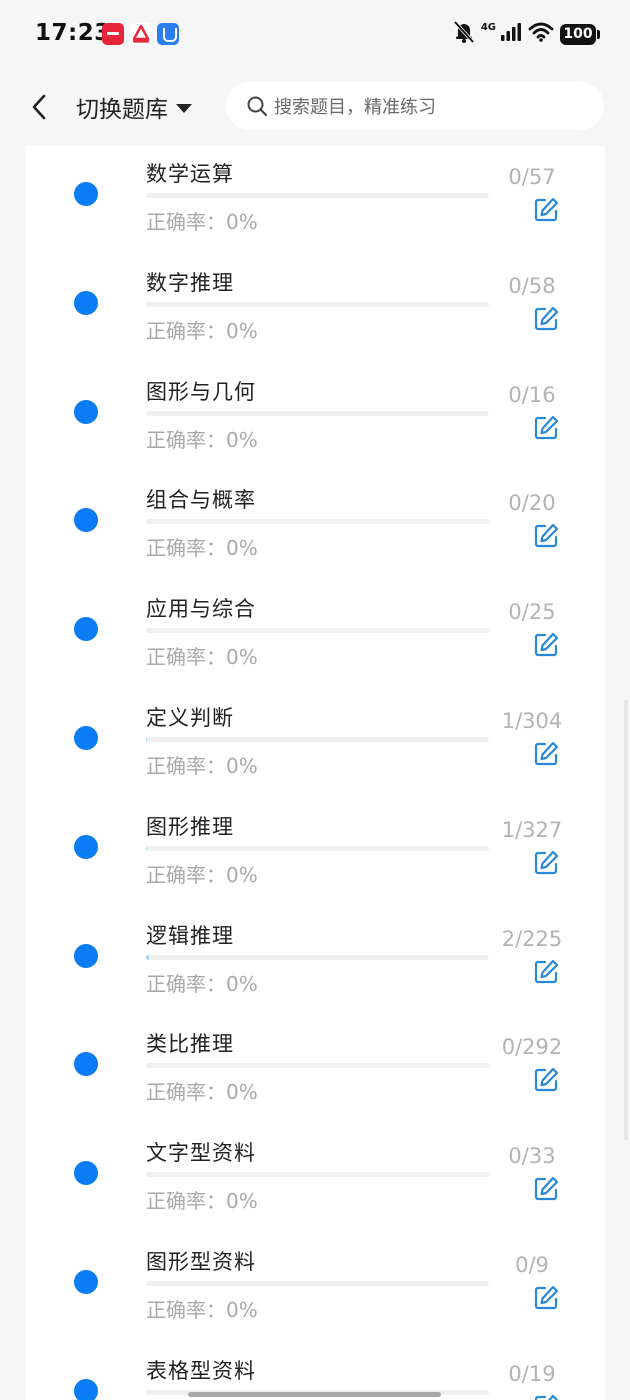 This screenshot has width=630, height=1400. I want to click on wifi-icon, so click(541, 34).